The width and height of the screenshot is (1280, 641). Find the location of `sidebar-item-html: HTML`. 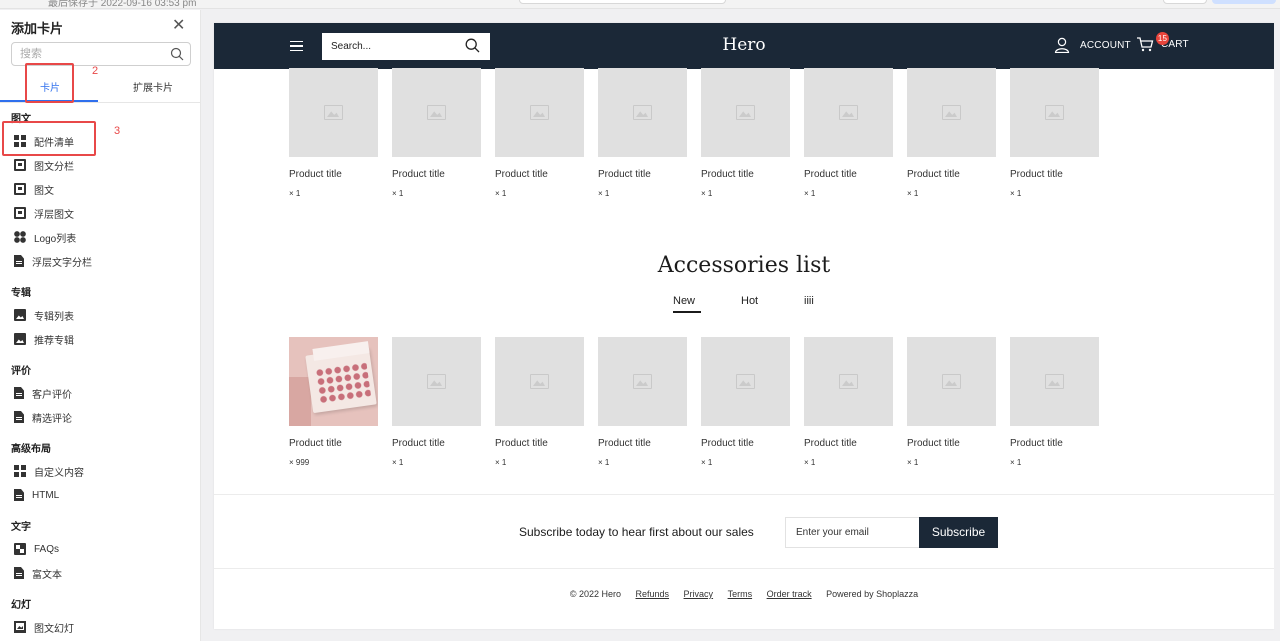

sidebar-item-html: HTML is located at coordinates (36, 495).